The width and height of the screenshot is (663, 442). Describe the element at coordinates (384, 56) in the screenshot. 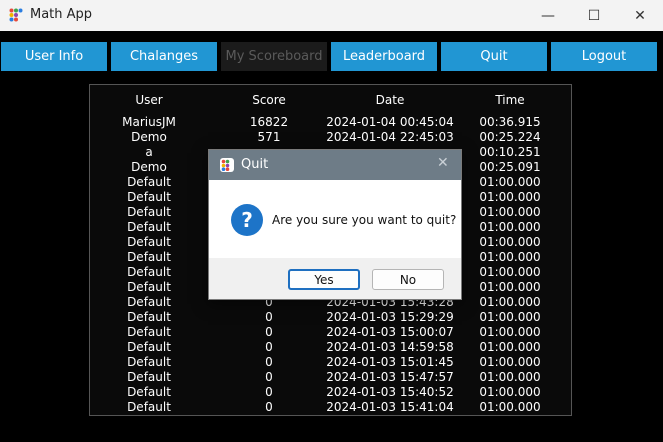

I see `nav-leaderboard-button: Leaderboard` at that location.